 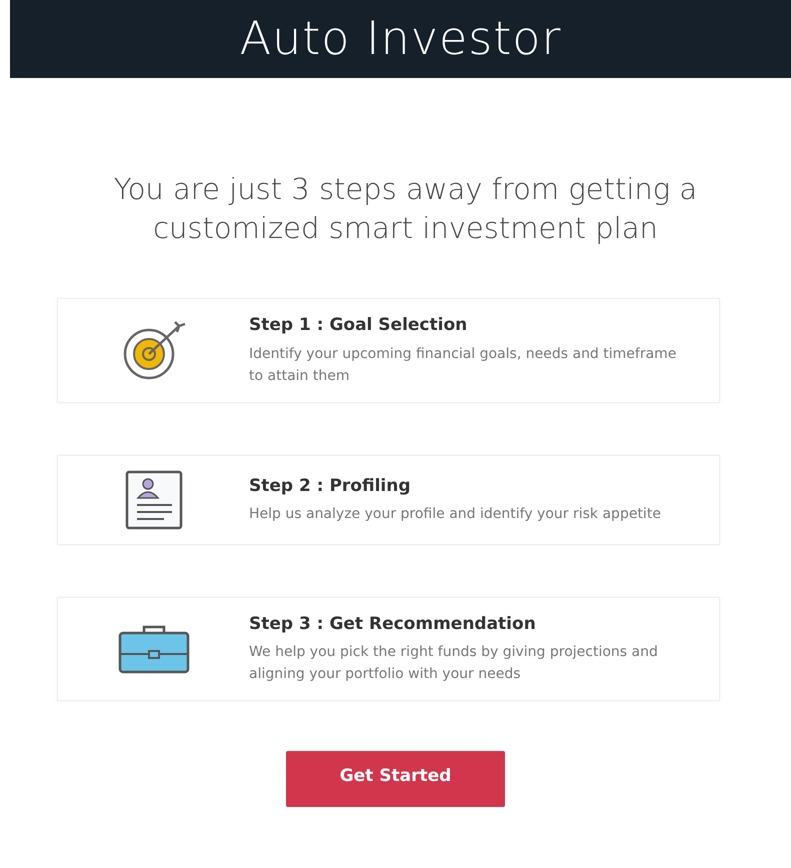 I want to click on step-title: Step 2 : Profiling, so click(x=330, y=486).